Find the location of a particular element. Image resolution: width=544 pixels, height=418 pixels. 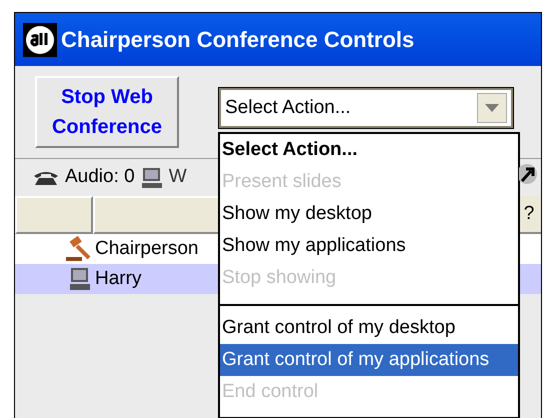

menu-item: Stop showing is located at coordinates (279, 278).